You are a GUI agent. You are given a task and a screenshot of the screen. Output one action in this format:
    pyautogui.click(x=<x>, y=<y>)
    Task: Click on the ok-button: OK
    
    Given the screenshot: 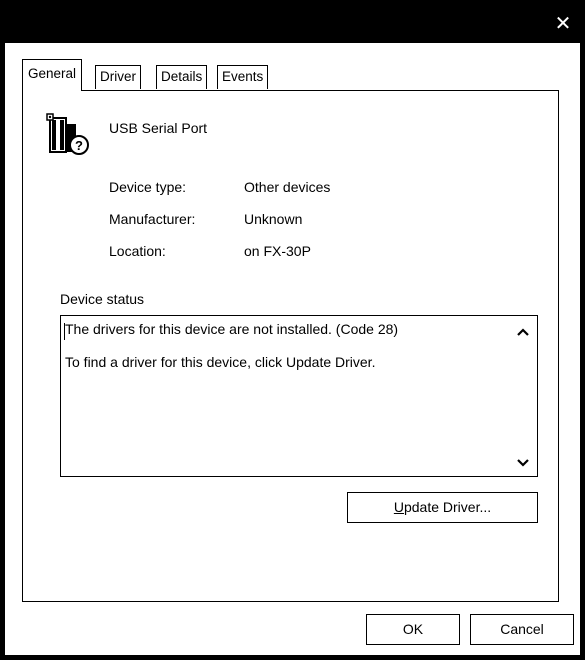 What is the action you would take?
    pyautogui.click(x=413, y=629)
    